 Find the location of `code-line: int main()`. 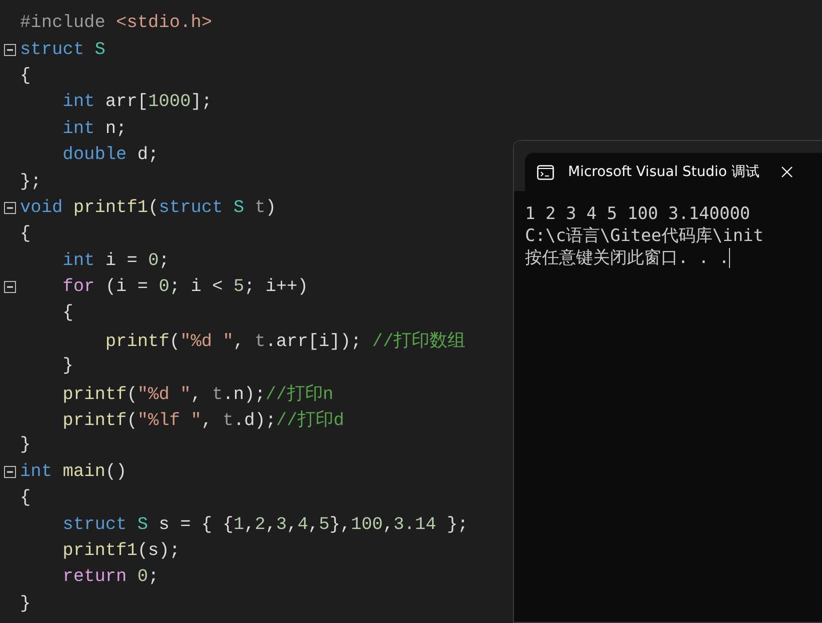

code-line: int main() is located at coordinates (73, 472).